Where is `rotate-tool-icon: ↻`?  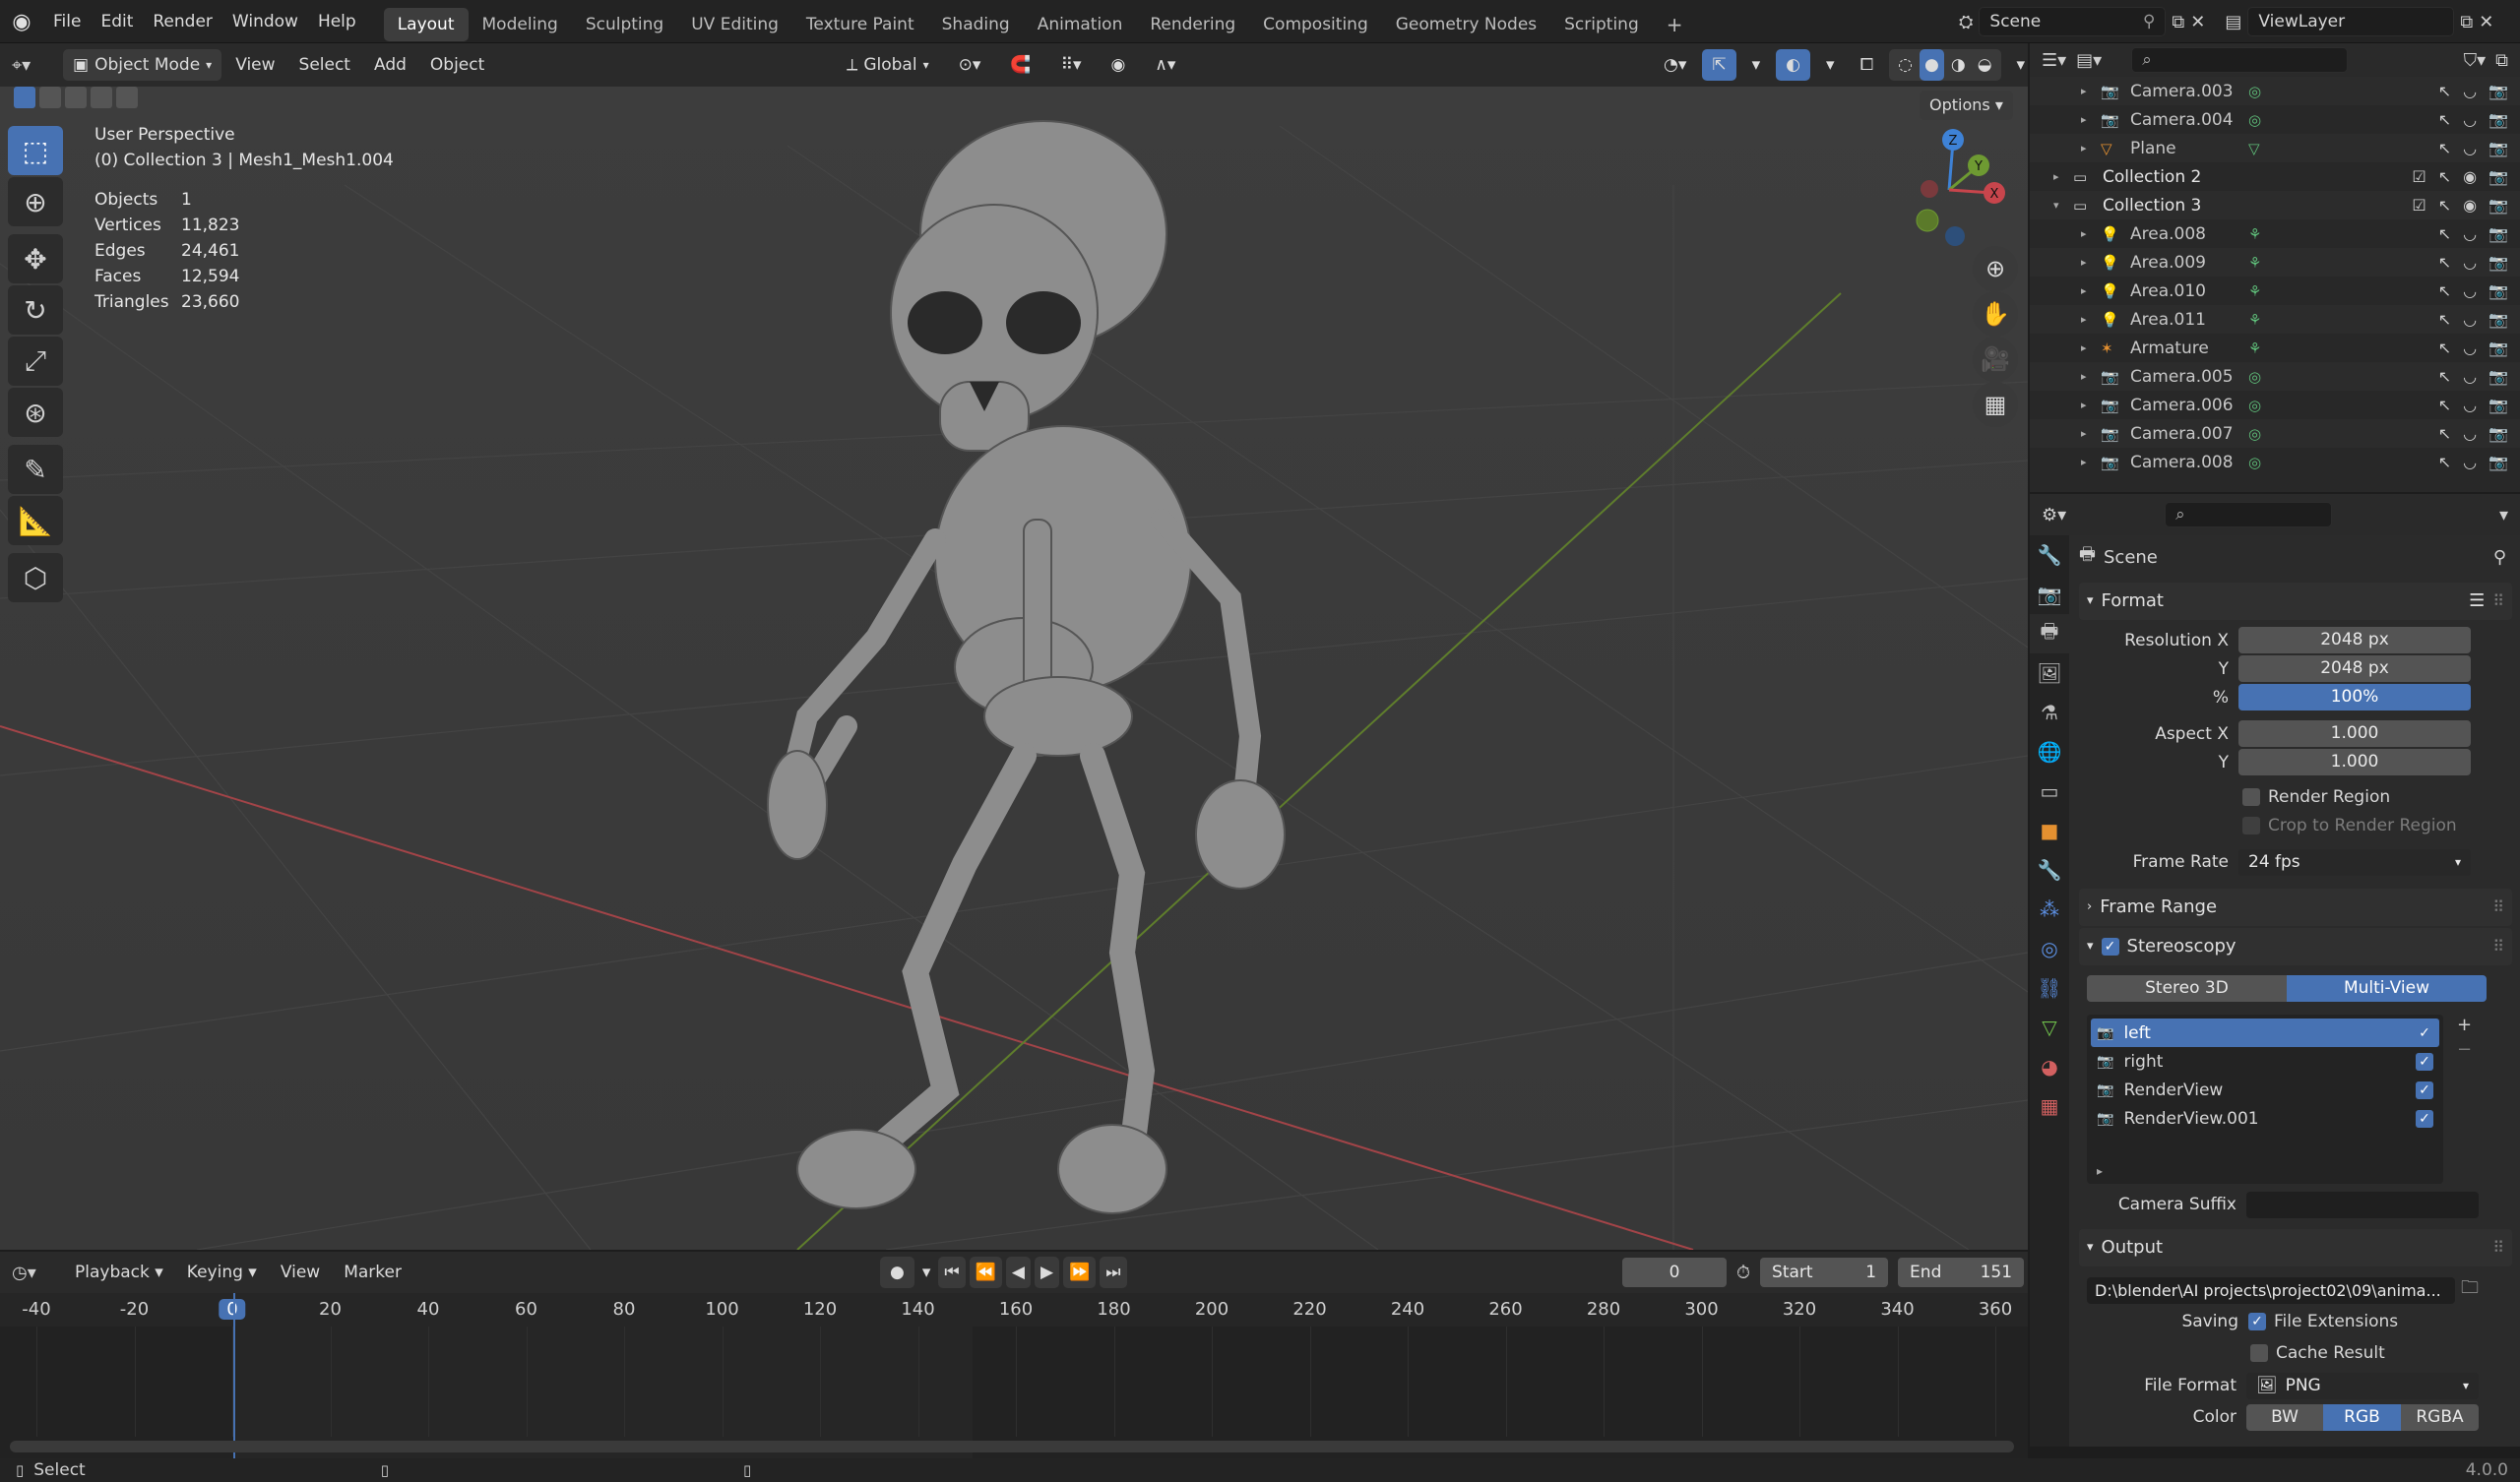 rotate-tool-icon: ↻ is located at coordinates (35, 310).